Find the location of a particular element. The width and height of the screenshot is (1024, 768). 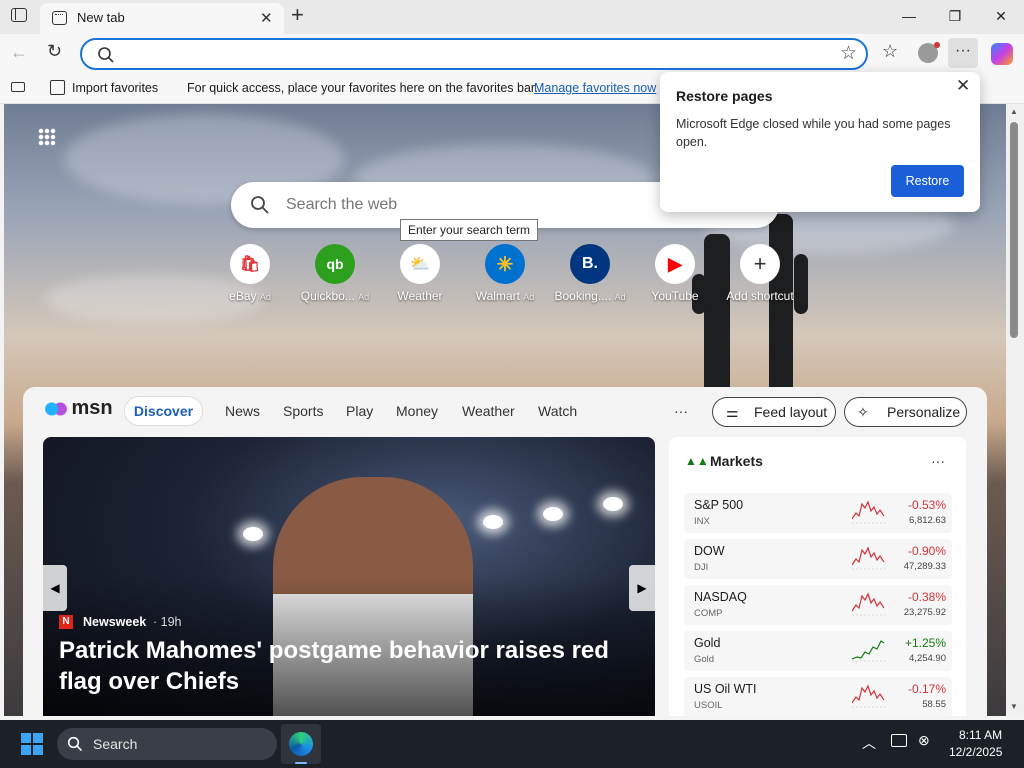

favorites-icon: ☆ is located at coordinates (890, 51).